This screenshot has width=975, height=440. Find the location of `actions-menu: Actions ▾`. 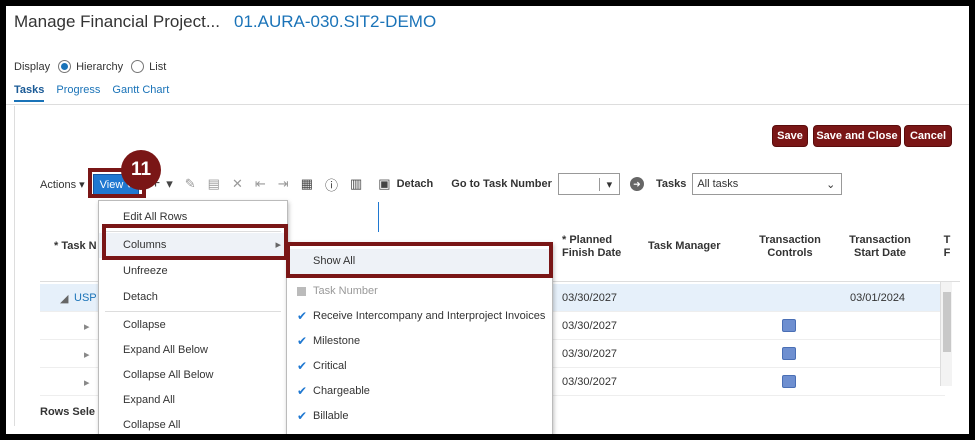

actions-menu: Actions ▾ is located at coordinates (62, 184).